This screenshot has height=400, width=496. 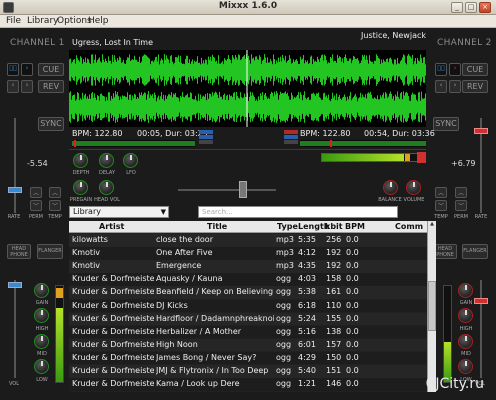 What do you see at coordinates (441, 86) in the screenshot?
I see `ch2-back-button: ‹` at bounding box center [441, 86].